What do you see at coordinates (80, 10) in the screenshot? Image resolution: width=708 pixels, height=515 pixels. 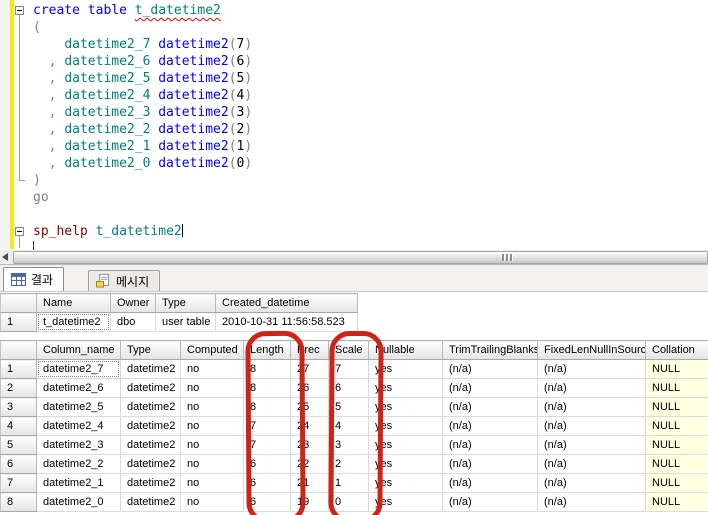 I see `code-token: create table` at bounding box center [80, 10].